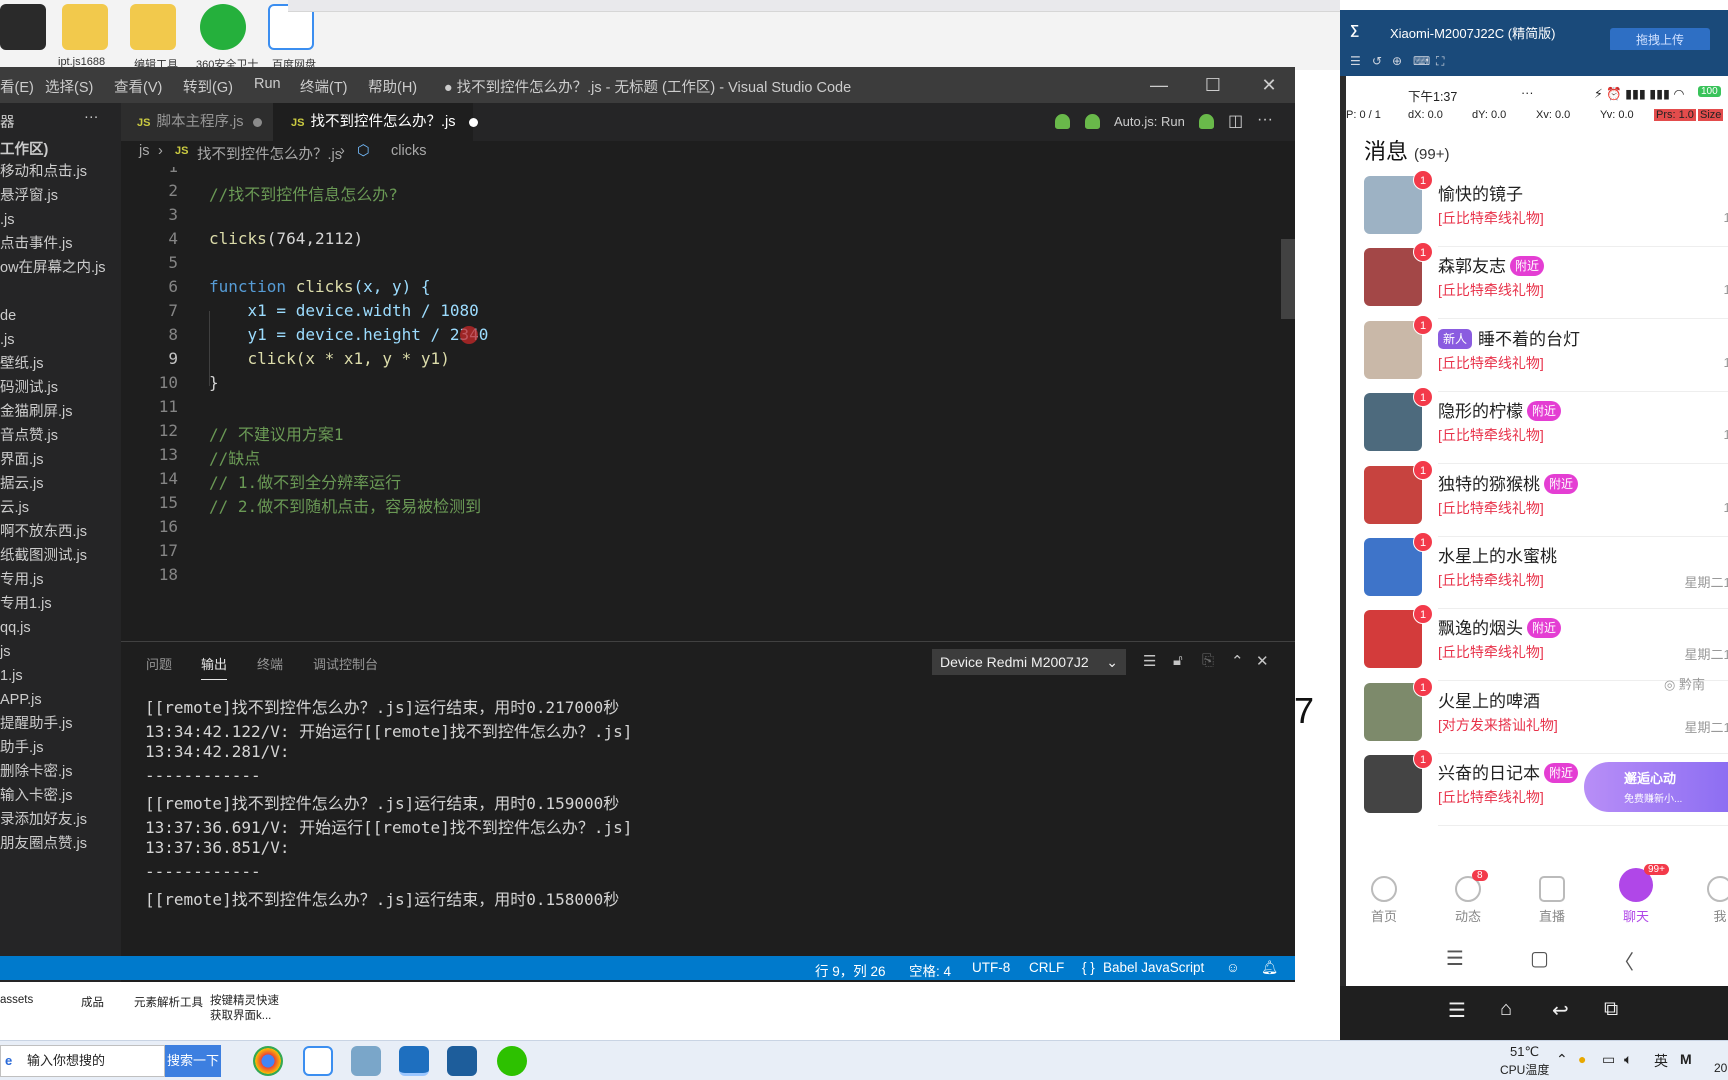 This screenshot has width=1728, height=1080. What do you see at coordinates (270, 663) in the screenshot?
I see `tab-terminal: 终端` at bounding box center [270, 663].